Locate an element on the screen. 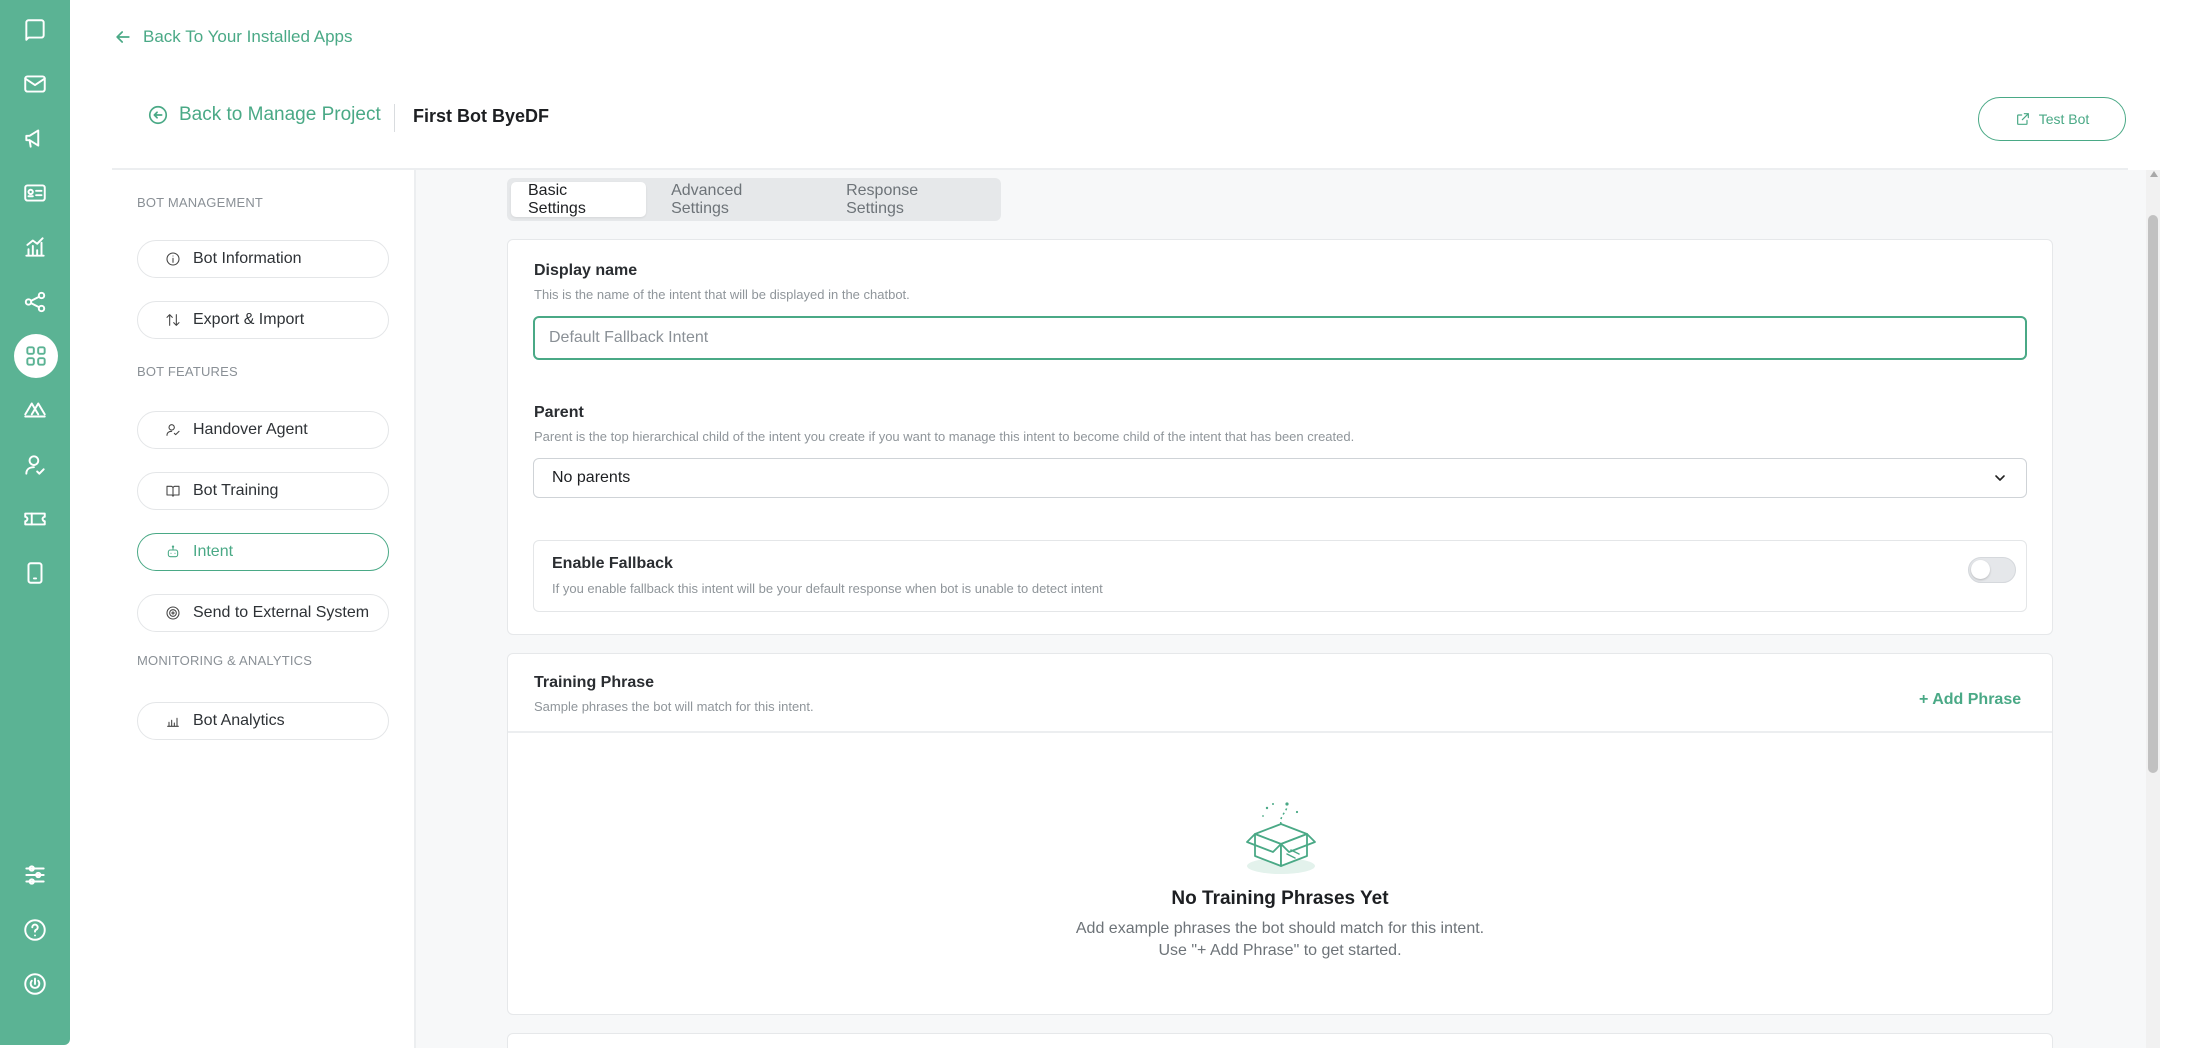 The width and height of the screenshot is (2194, 1048). circle-arrow-left-icon is located at coordinates (158, 115).